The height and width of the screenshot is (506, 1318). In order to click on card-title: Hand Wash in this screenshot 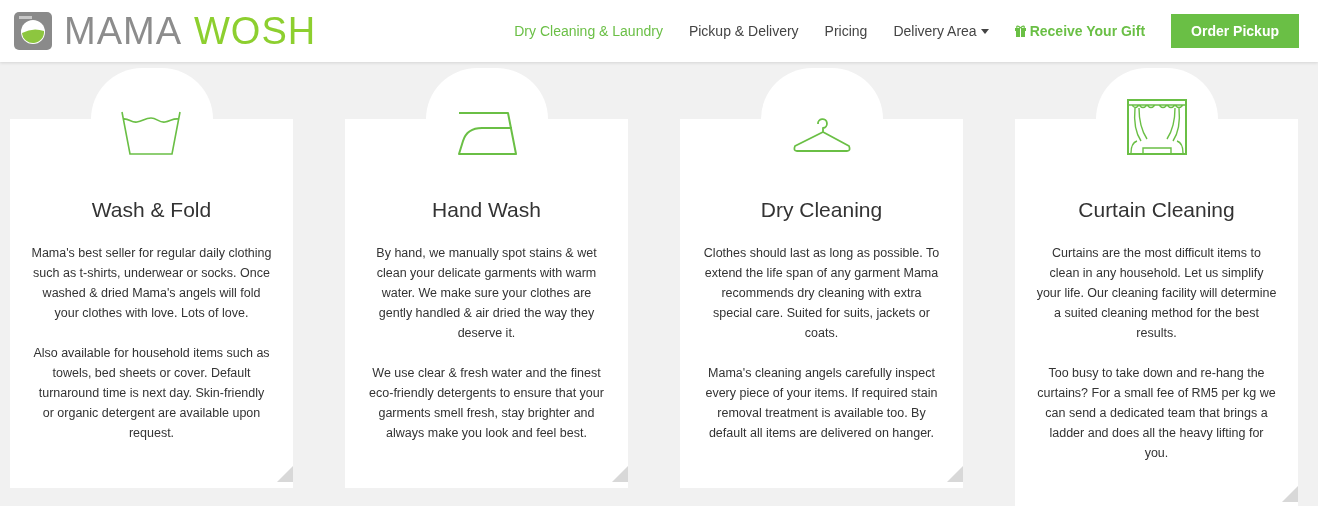, I will do `click(486, 210)`.